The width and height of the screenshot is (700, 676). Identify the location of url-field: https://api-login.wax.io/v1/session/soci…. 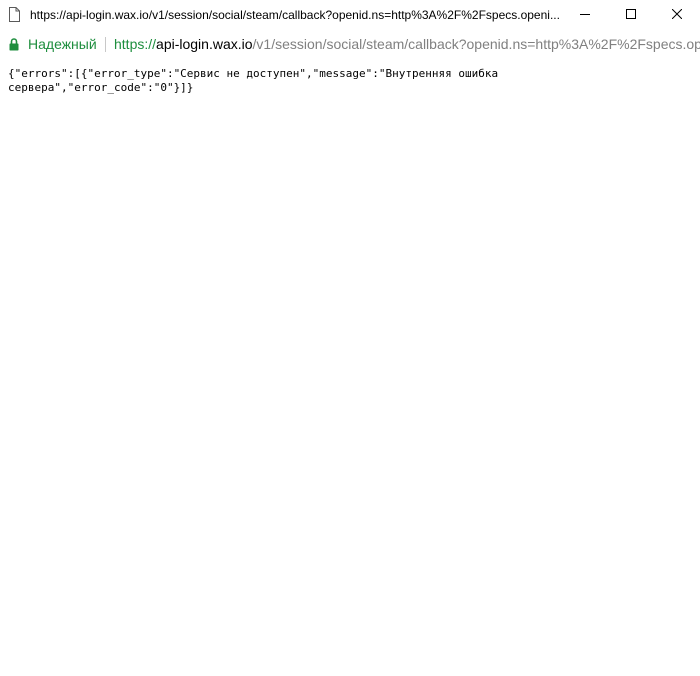
(407, 44).